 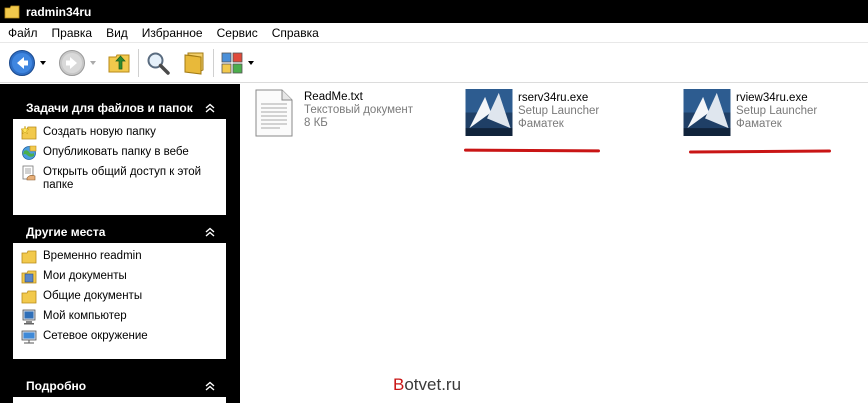 I want to click on file-tasks-header: Задачи для файлов и папок, so click(x=119, y=107).